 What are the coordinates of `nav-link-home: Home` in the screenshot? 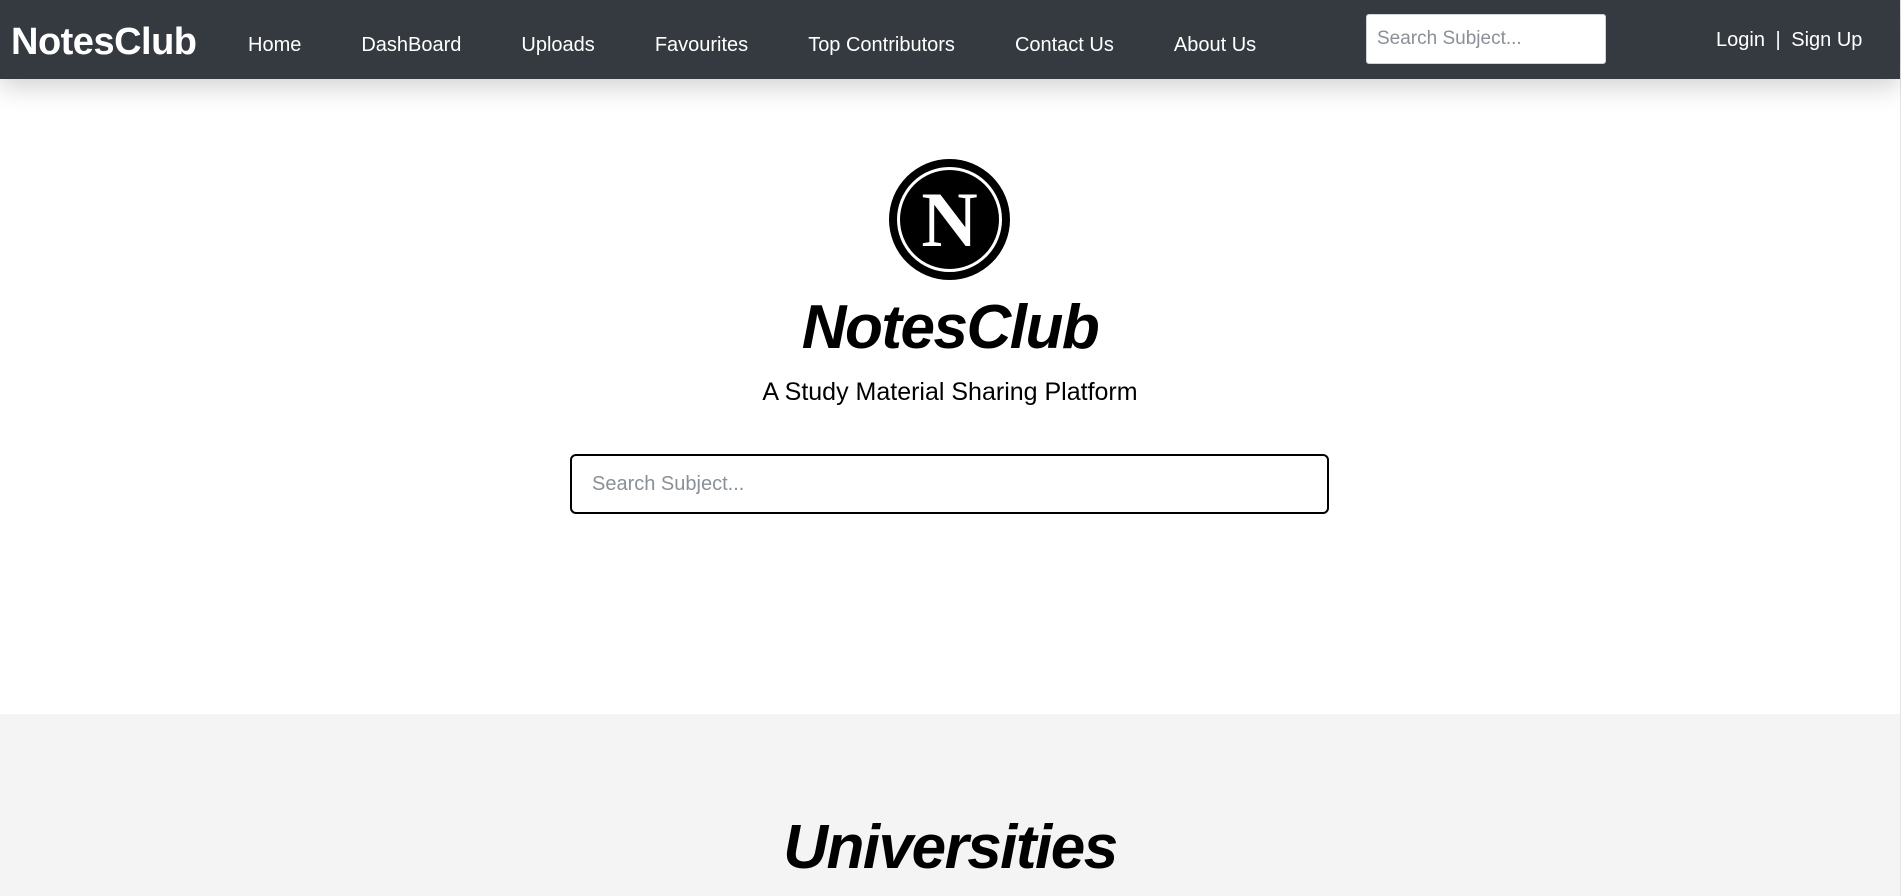 It's located at (274, 45).